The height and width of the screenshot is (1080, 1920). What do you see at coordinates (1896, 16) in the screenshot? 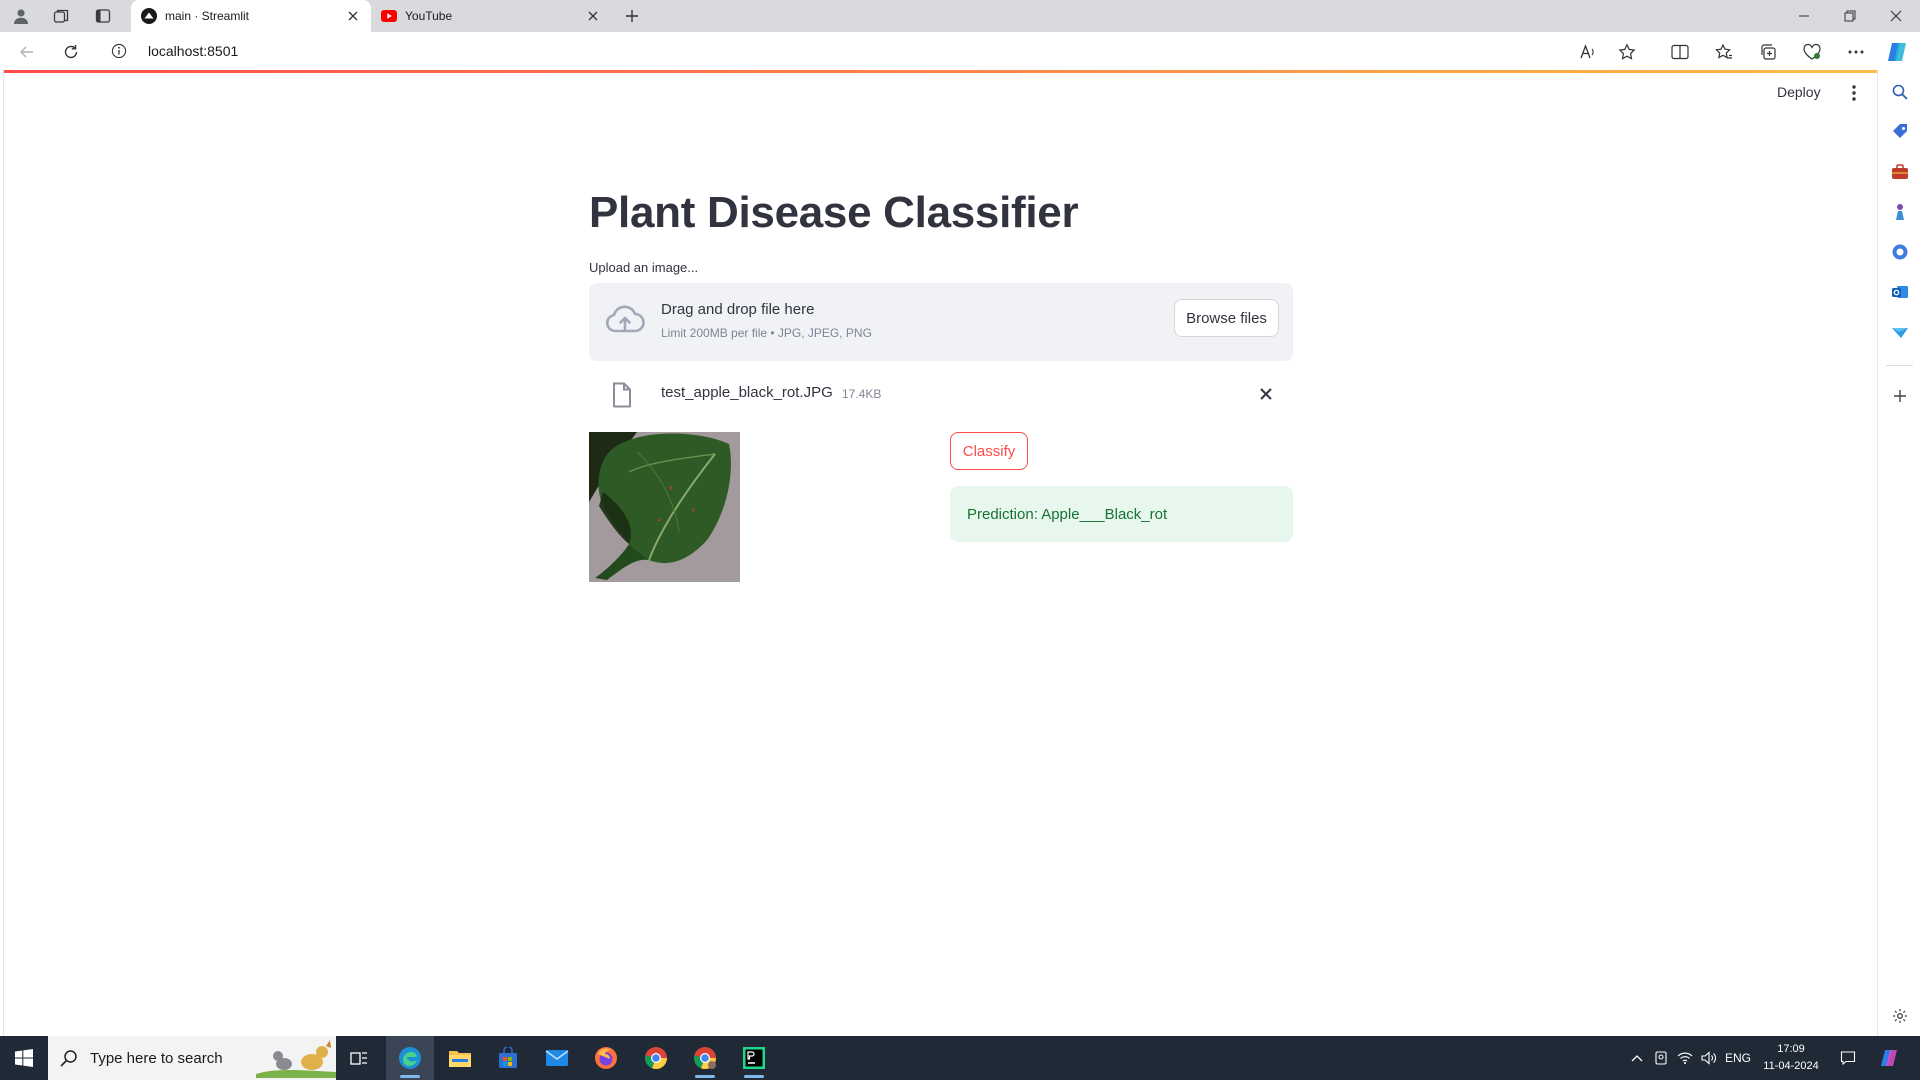
I see `close-window-button` at bounding box center [1896, 16].